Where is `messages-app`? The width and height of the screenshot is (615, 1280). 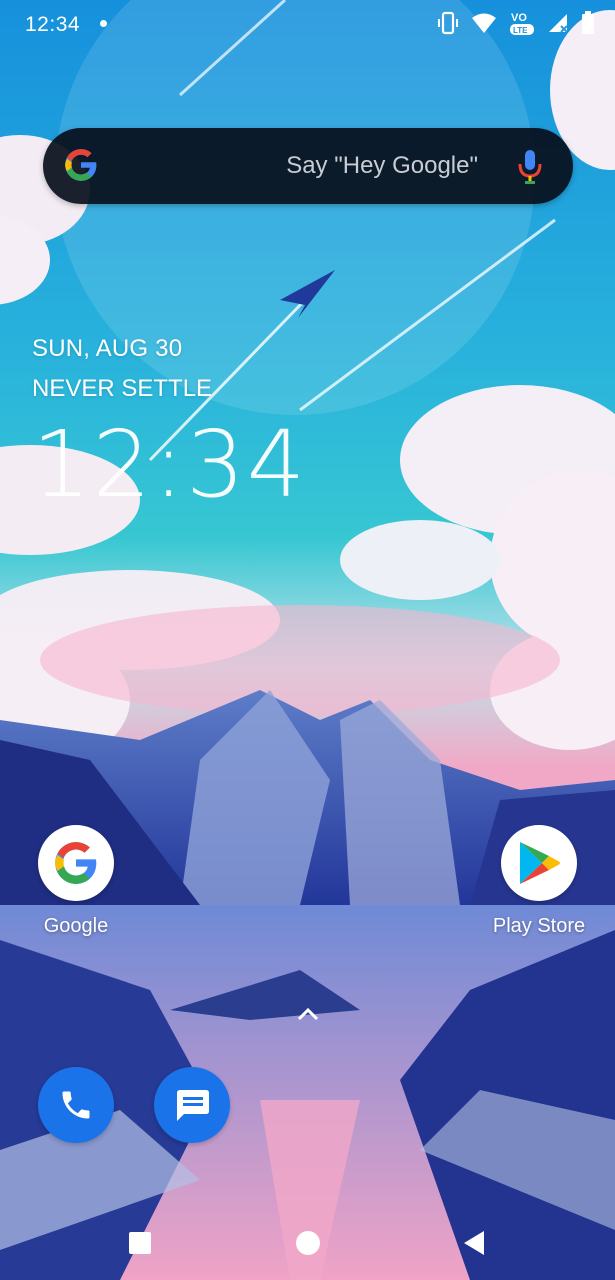 messages-app is located at coordinates (192, 1105).